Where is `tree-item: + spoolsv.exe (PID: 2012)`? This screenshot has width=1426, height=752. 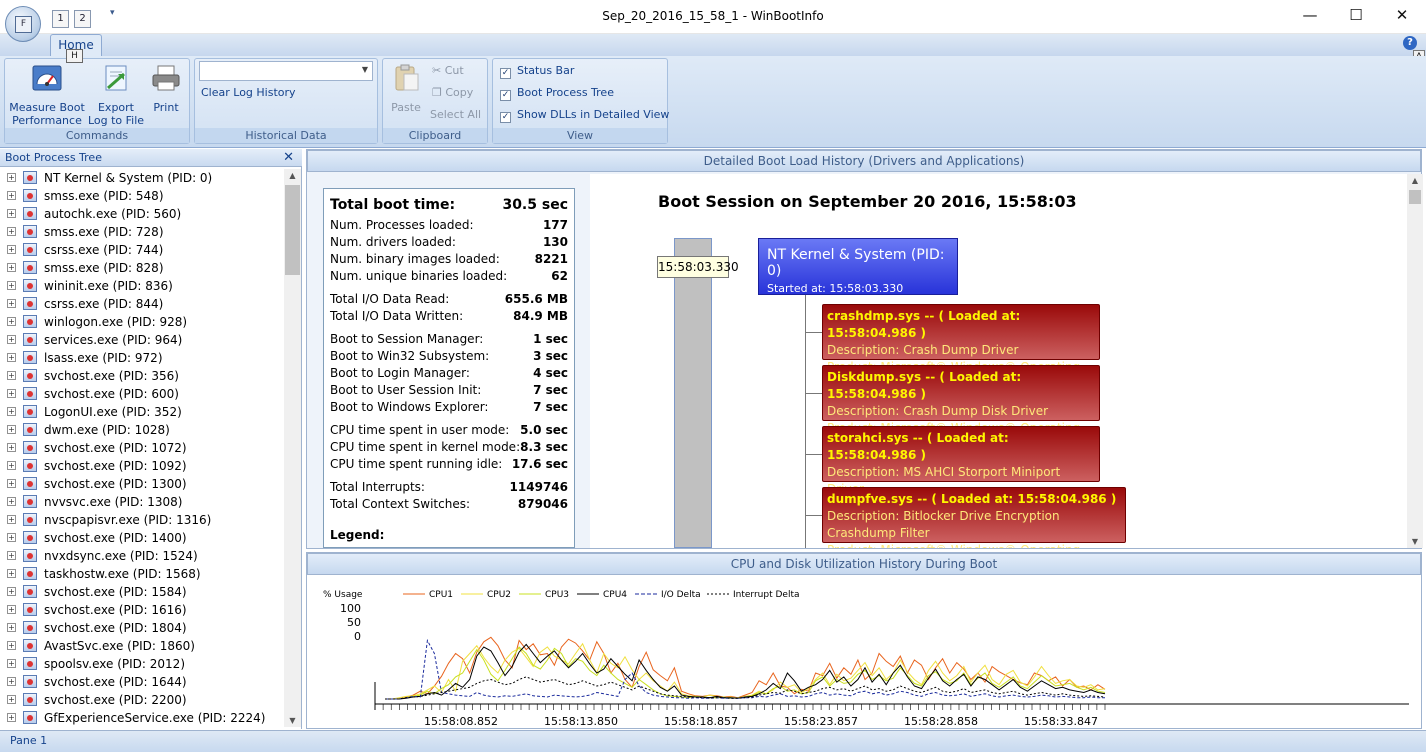 tree-item: + spoolsv.exe (PID: 2012) is located at coordinates (142, 664).